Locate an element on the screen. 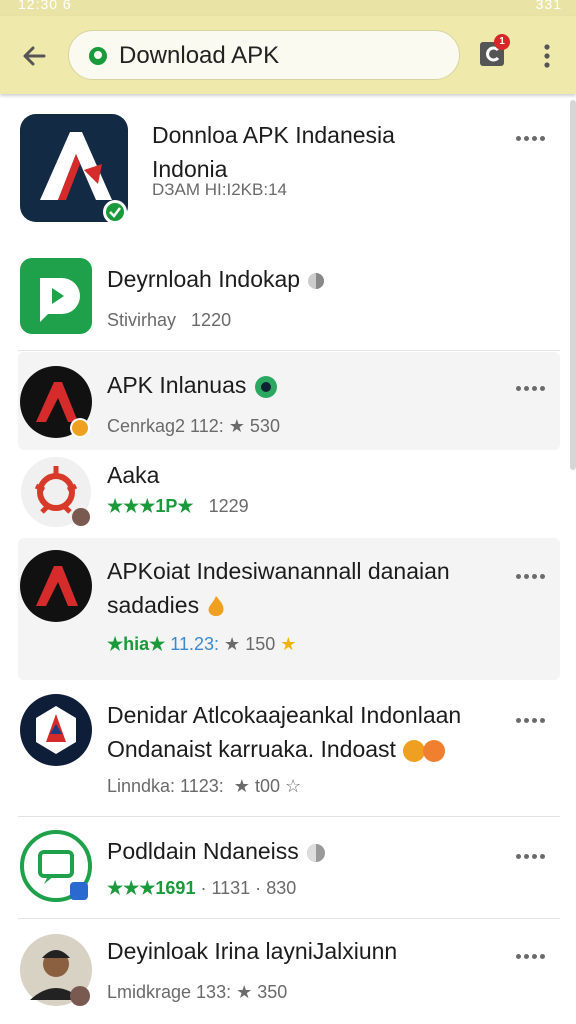 The height and width of the screenshot is (1024, 576). app-title-text: APK Inlanuas is located at coordinates (177, 385).